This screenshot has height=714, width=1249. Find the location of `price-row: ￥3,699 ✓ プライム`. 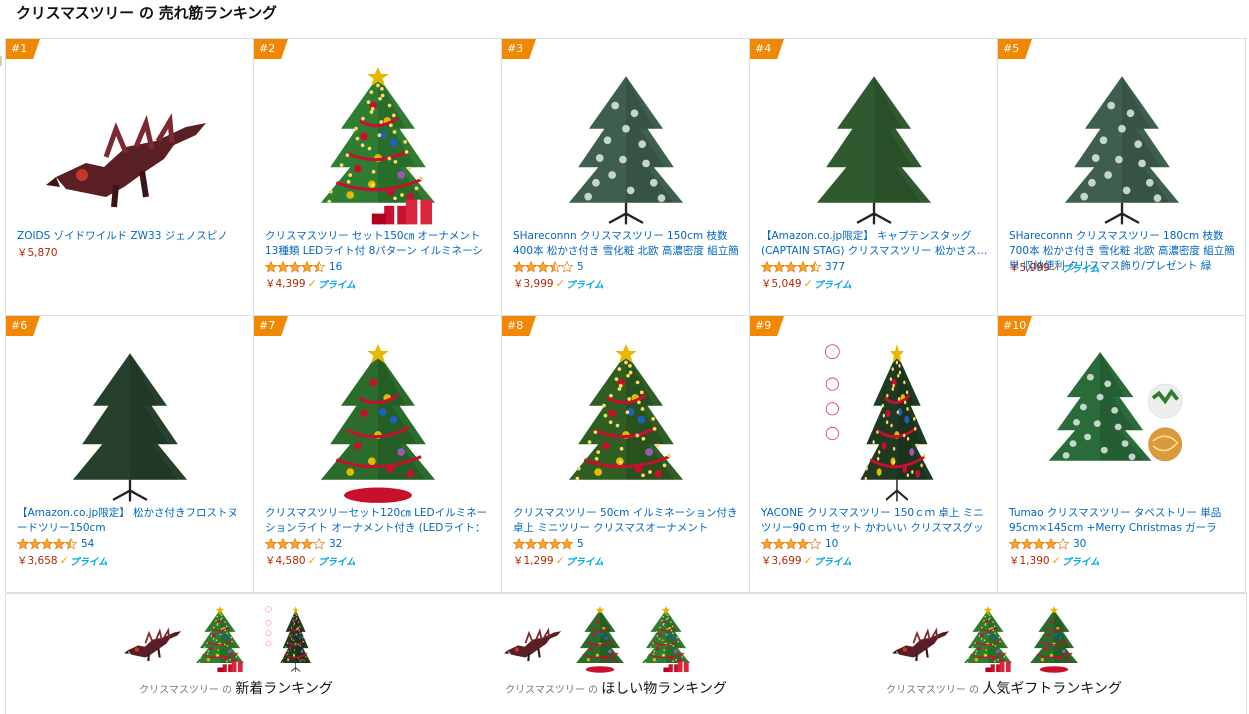

price-row: ￥3,699 ✓ プライム is located at coordinates (806, 560).